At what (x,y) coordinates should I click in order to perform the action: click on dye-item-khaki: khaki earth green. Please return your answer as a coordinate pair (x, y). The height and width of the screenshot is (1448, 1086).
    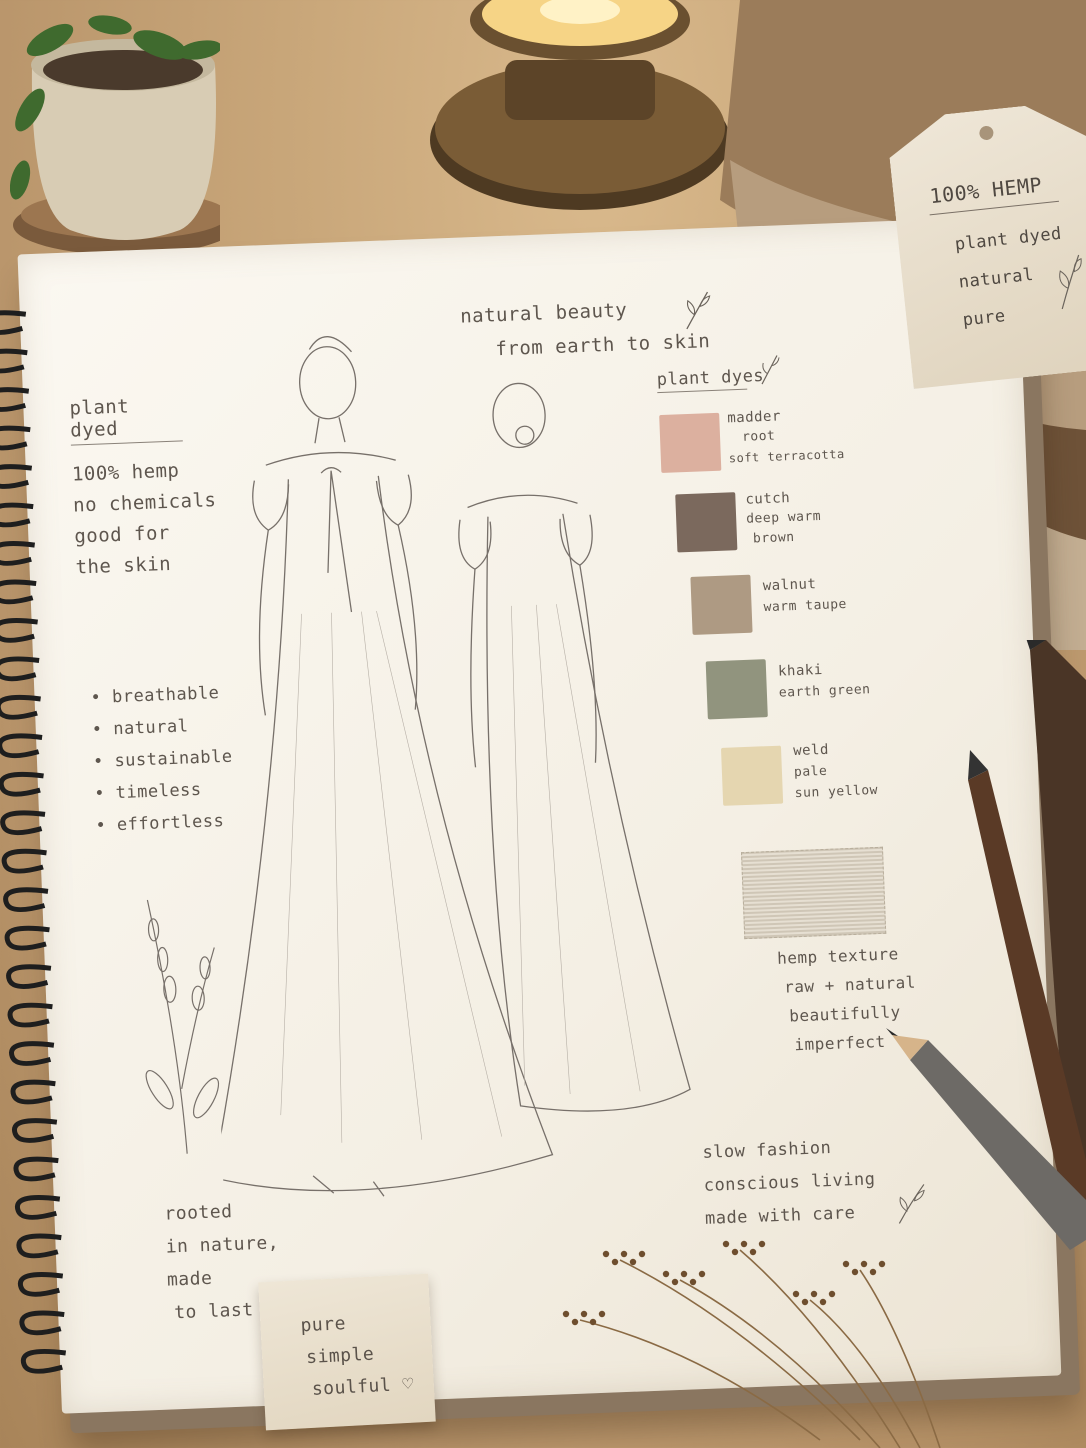
    Looking at the image, I should click on (788, 689).